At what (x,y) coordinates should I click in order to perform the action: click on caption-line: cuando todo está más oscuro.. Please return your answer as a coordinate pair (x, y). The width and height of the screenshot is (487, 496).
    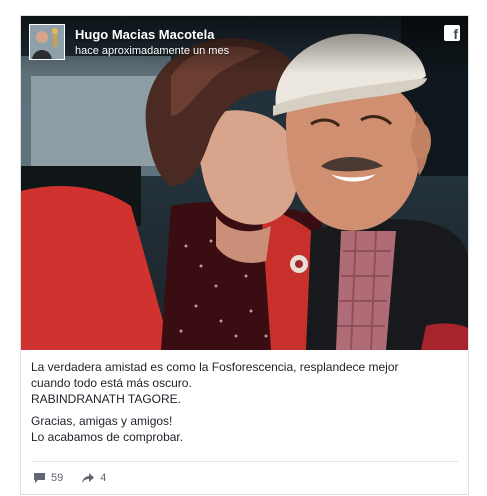
    Looking at the image, I should click on (111, 383).